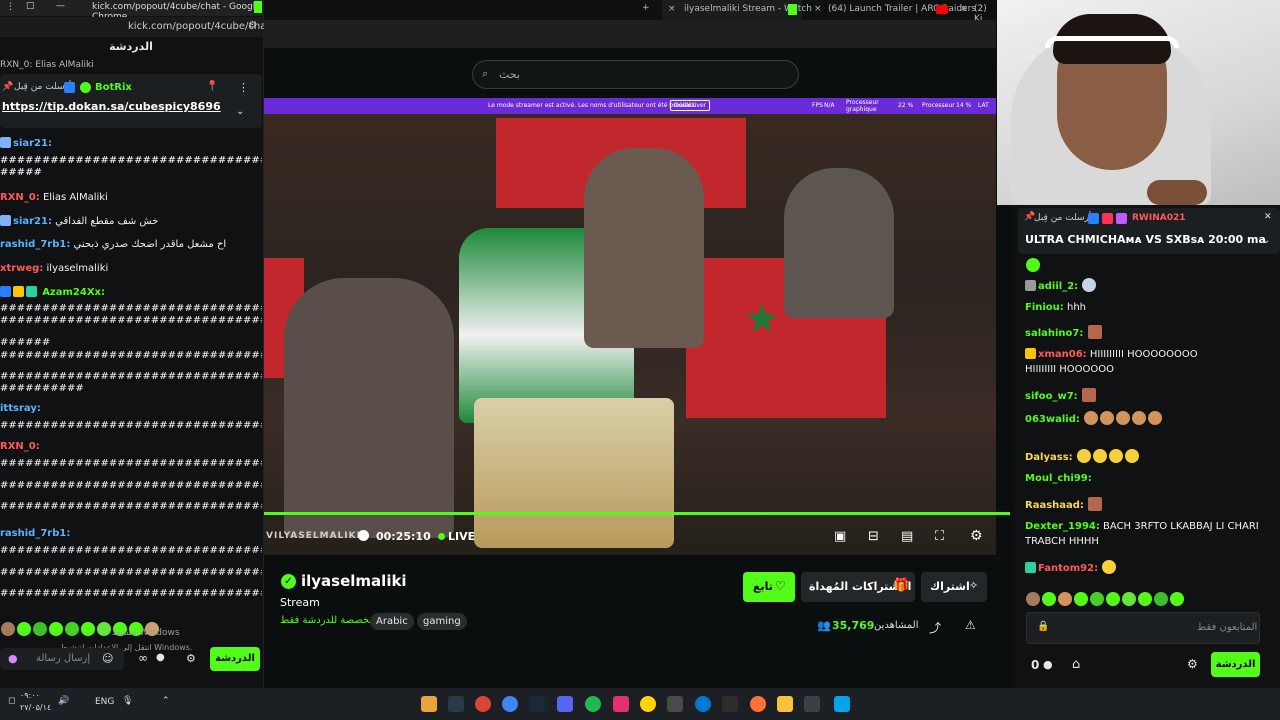  I want to click on chrome-profile-icon, so click(510, 704).